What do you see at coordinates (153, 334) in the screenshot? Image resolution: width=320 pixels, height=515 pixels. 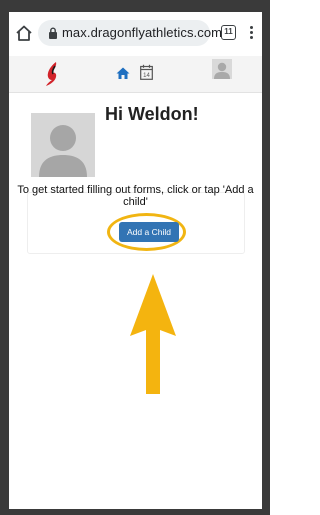 I see `pointer-arrow-icon` at bounding box center [153, 334].